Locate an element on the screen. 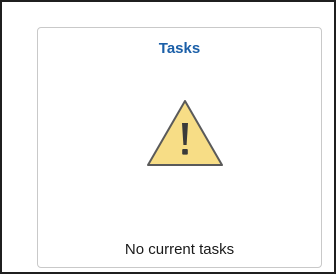 This screenshot has height=274, width=336. tile-title: Tasks is located at coordinates (179, 48).